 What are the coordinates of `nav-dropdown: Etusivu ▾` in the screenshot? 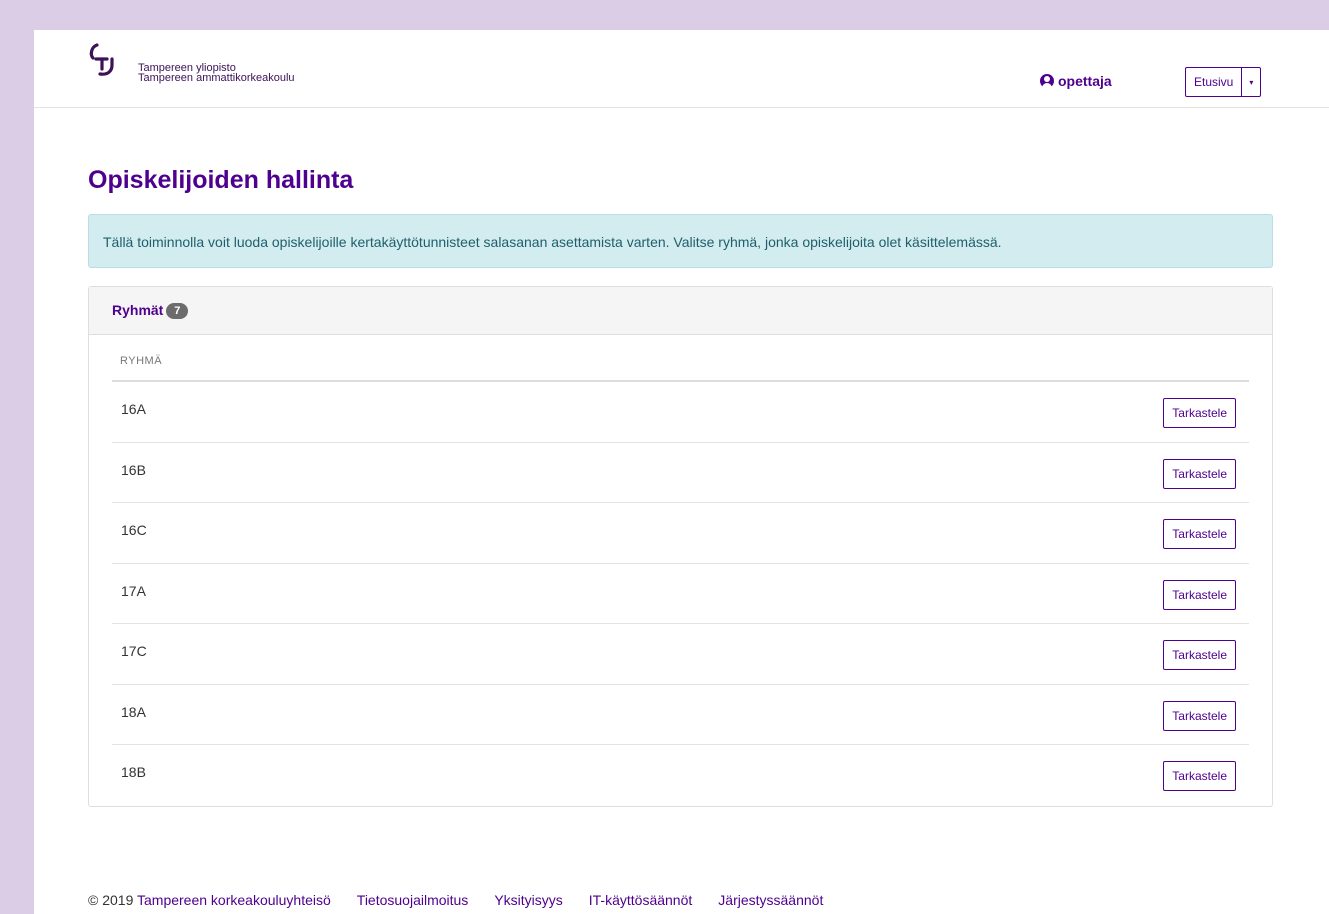 It's located at (1223, 82).